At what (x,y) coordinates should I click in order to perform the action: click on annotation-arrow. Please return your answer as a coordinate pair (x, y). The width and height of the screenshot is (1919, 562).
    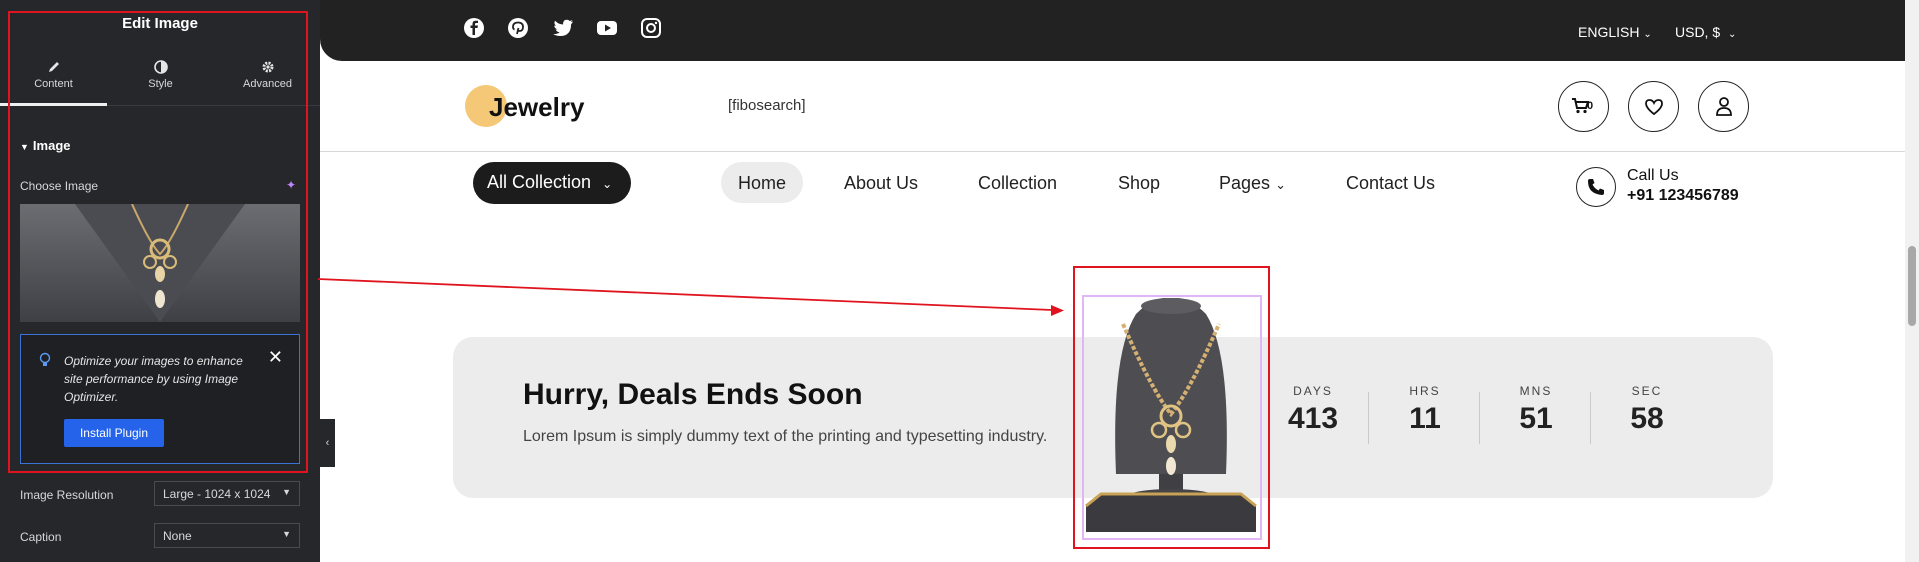
    Looking at the image, I should click on (690, 297).